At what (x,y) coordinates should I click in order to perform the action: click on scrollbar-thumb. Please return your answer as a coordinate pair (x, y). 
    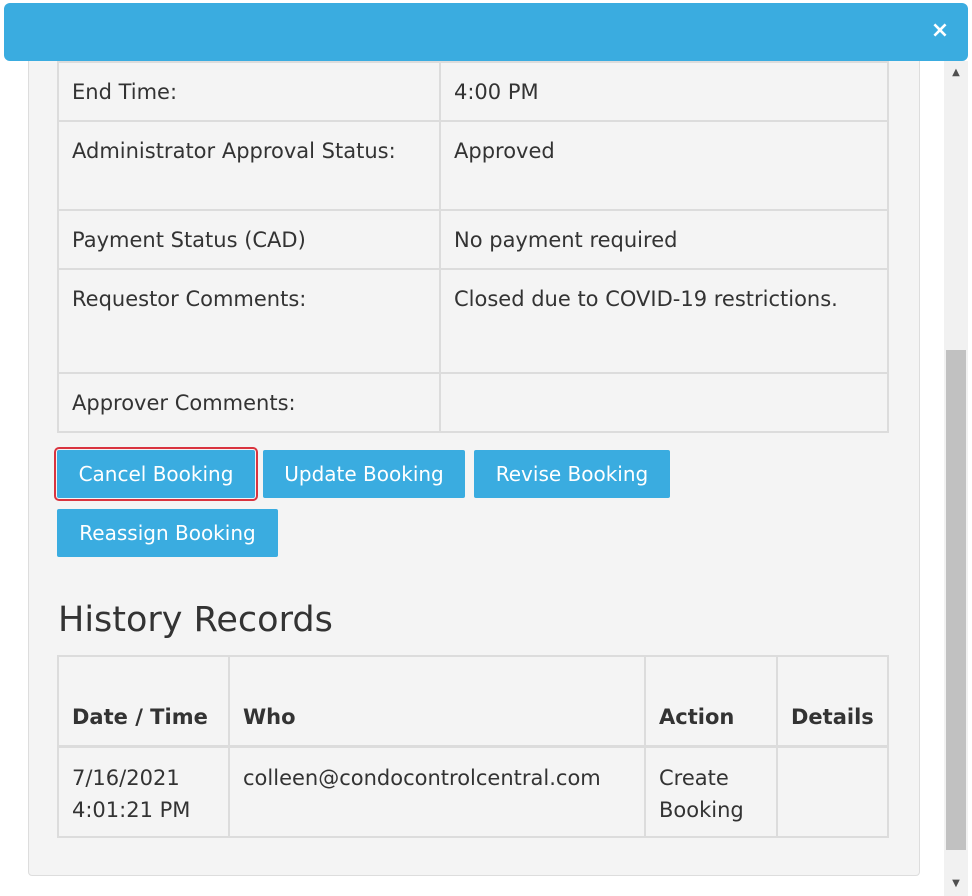
    Looking at the image, I should click on (956, 600).